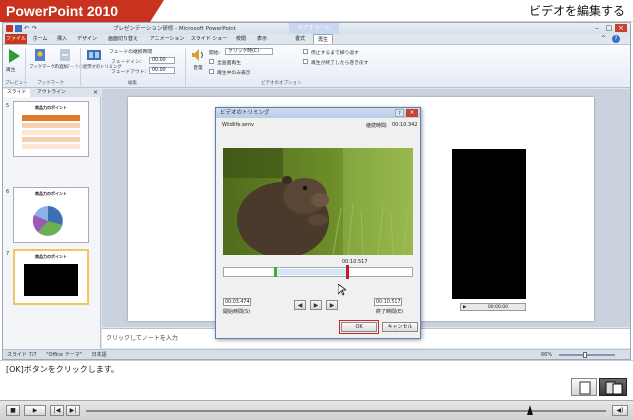  I want to click on fade-out-input: 00.00, so click(162, 70).